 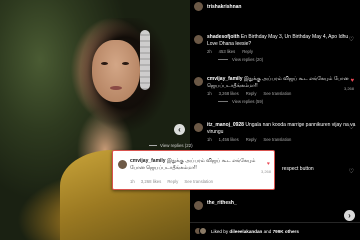 What do you see at coordinates (267, 231) in the screenshot?
I see `liked-by-conj: and` at bounding box center [267, 231].